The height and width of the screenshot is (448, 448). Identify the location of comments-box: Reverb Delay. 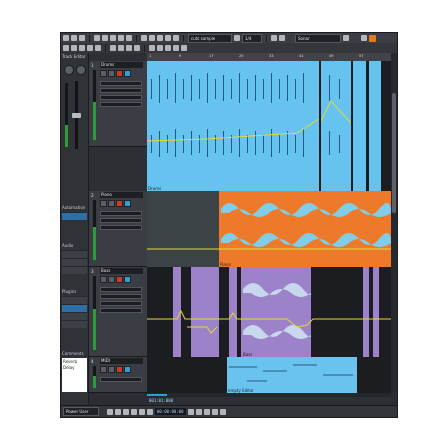
(74, 375).